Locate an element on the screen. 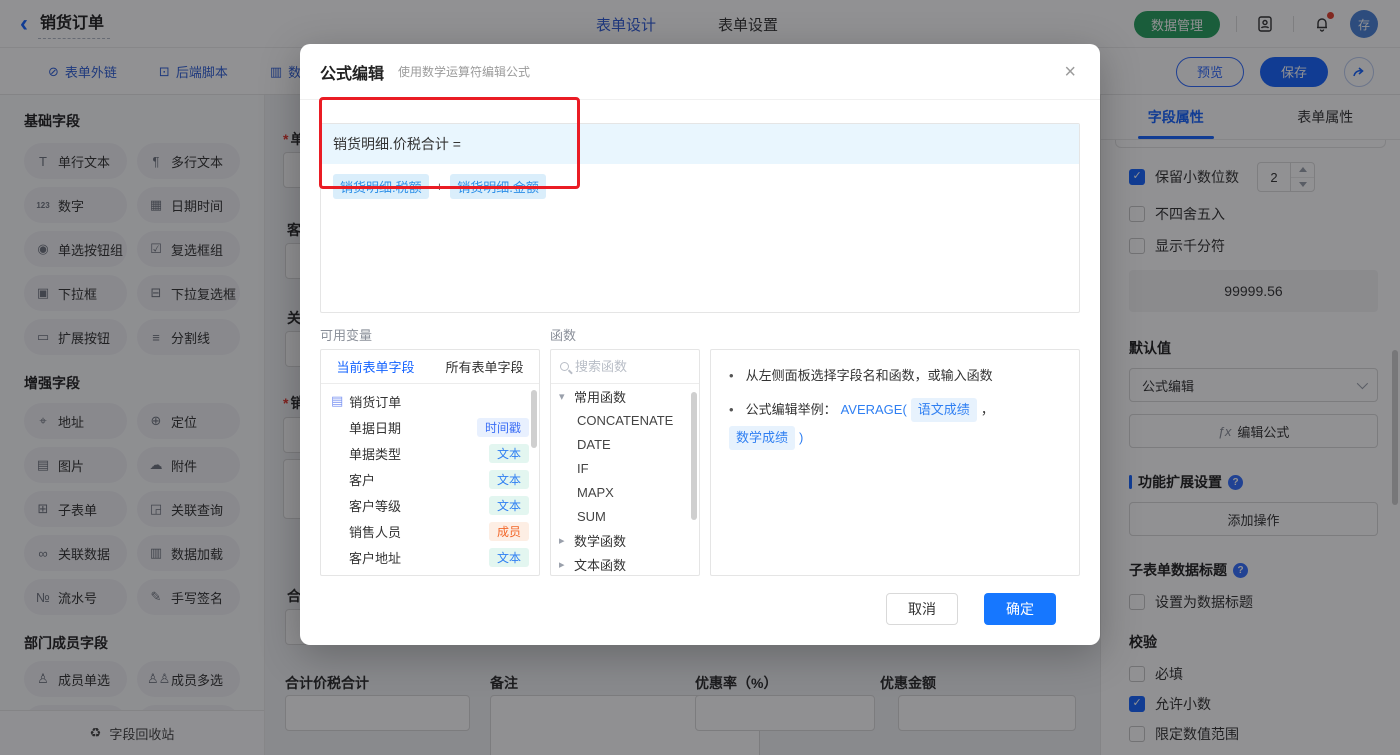  example-label: 公式编辑举例： is located at coordinates (791, 409).